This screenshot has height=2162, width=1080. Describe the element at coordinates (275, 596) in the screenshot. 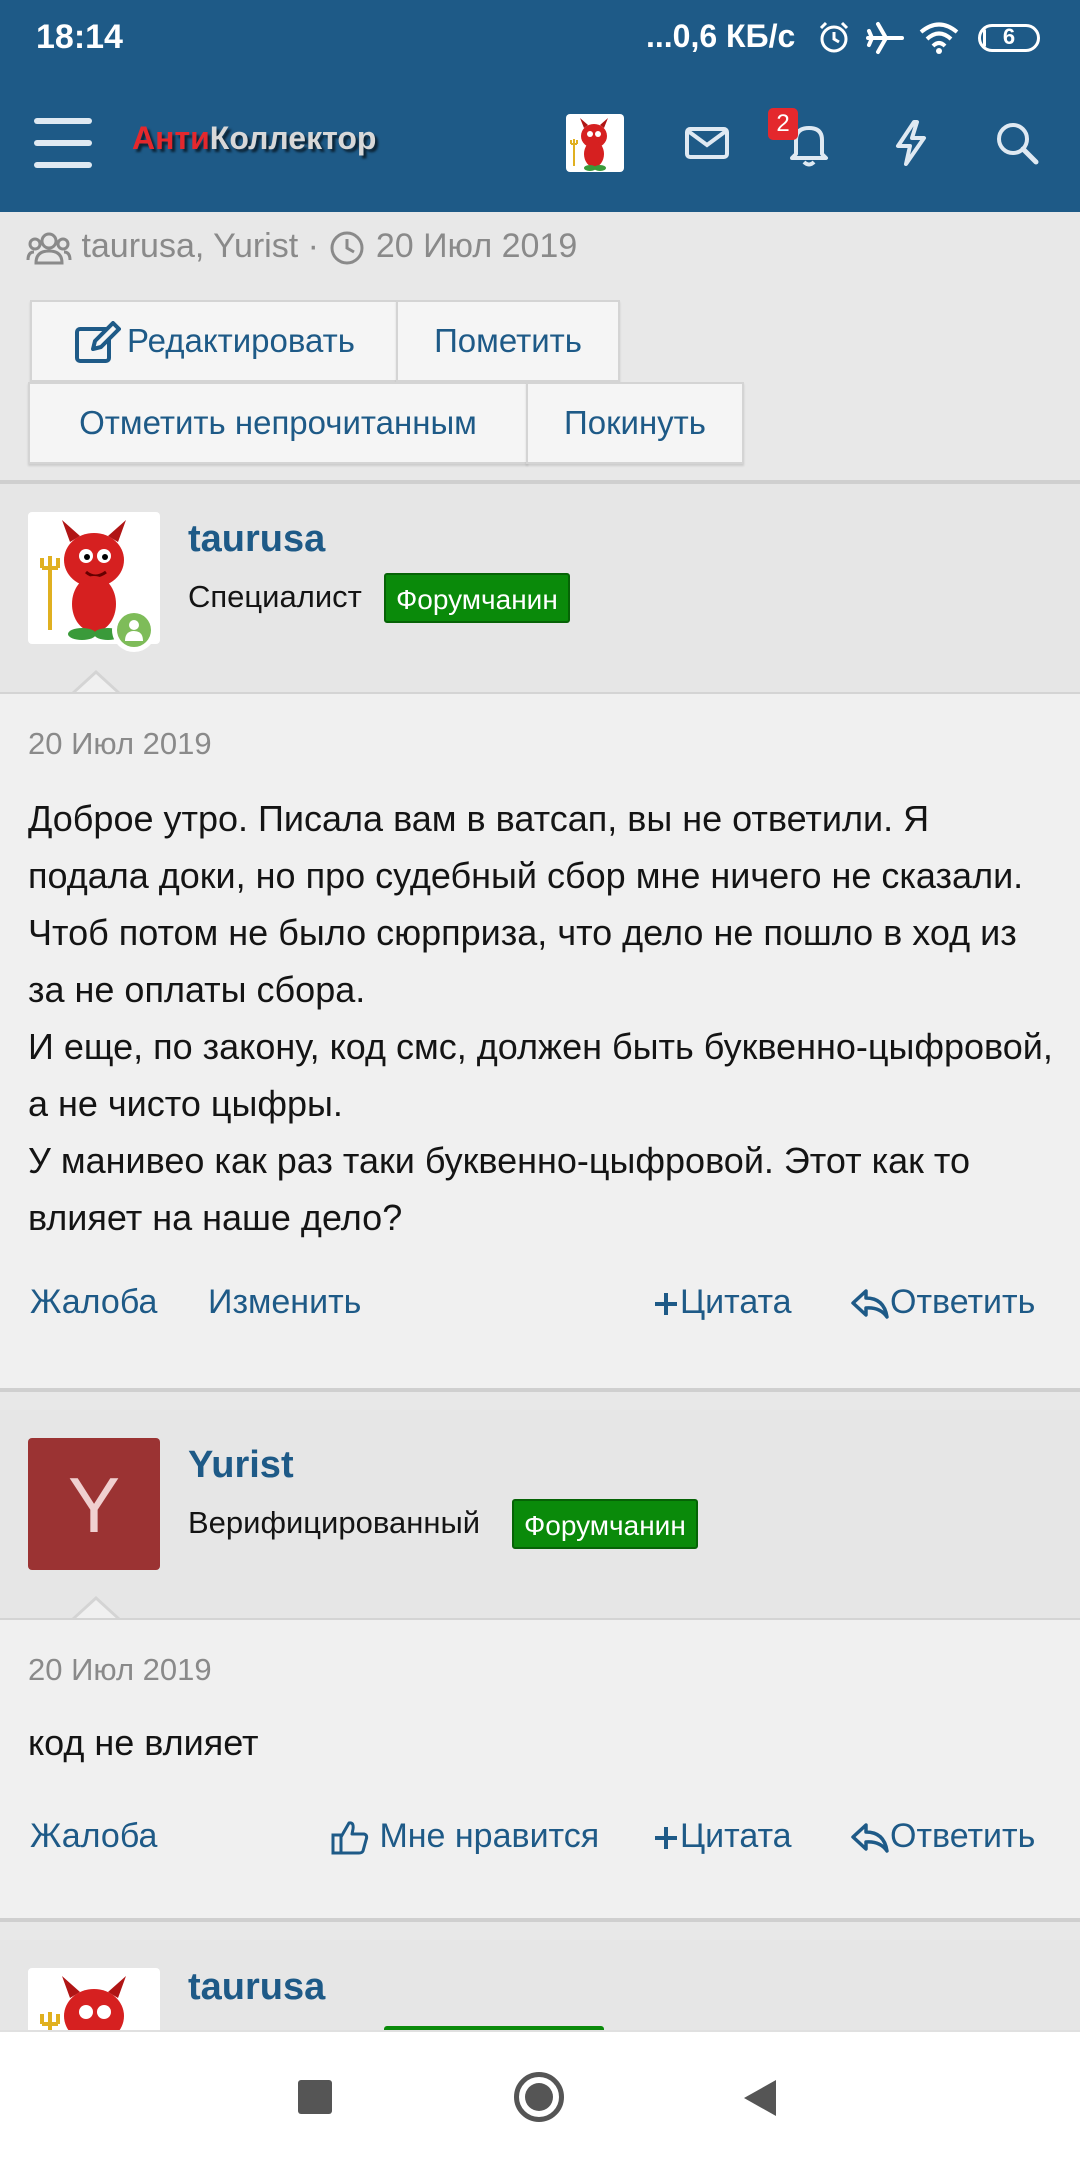

I see `author-user-title: Специалист` at that location.